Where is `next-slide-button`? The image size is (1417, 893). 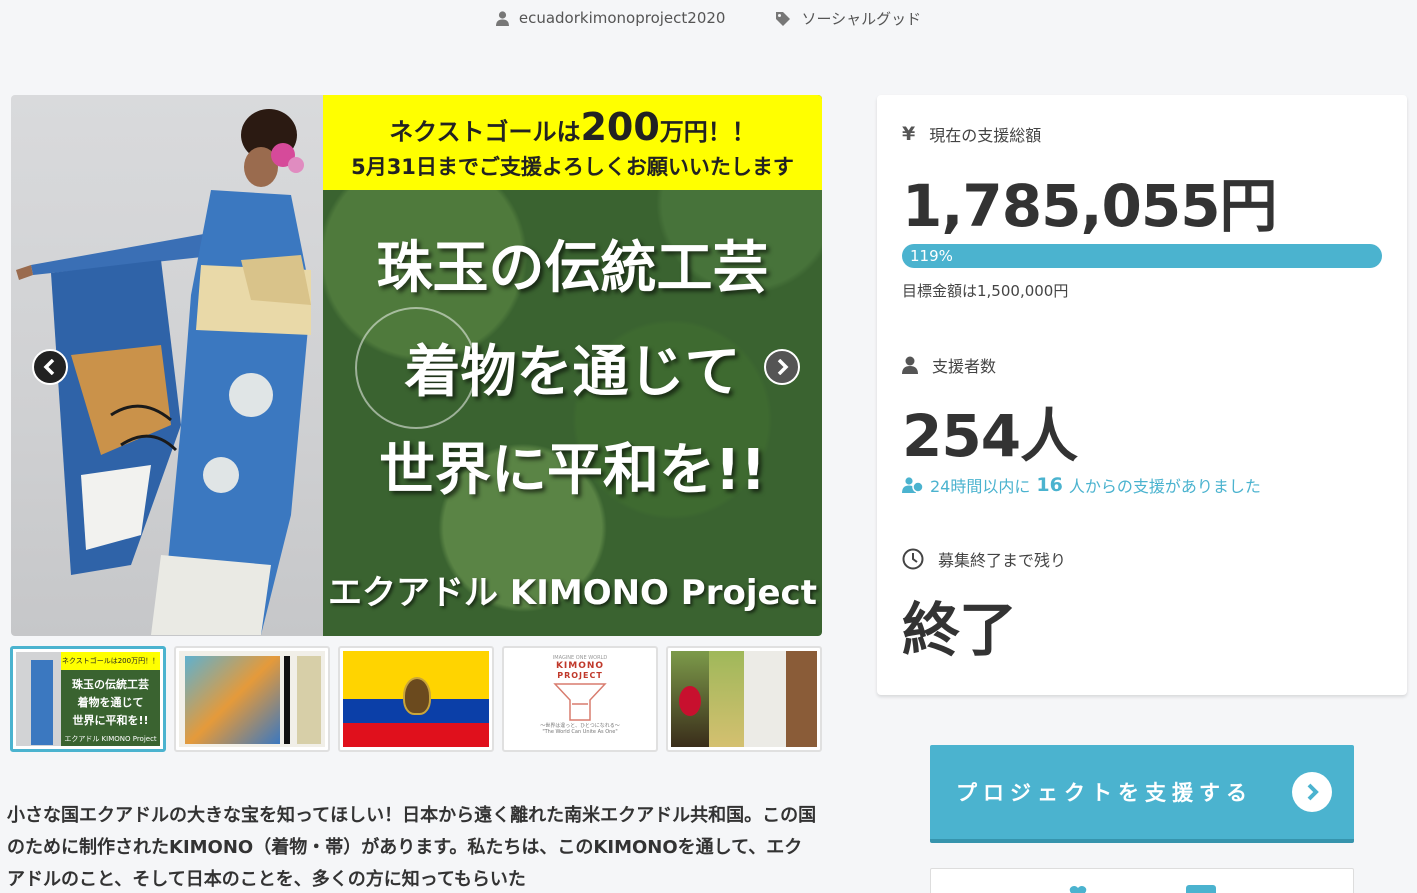
next-slide-button is located at coordinates (782, 367).